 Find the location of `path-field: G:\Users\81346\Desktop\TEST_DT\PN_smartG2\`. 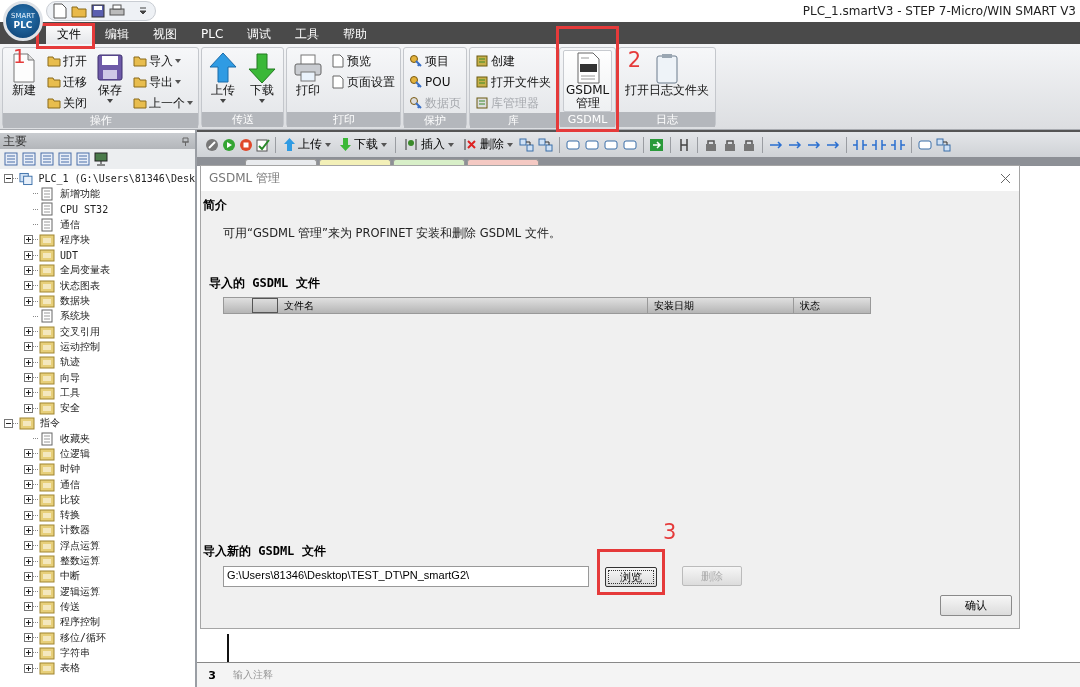

path-field: G:\Users\81346\Desktop\TEST_DT\PN_smartG2\ is located at coordinates (406, 576).